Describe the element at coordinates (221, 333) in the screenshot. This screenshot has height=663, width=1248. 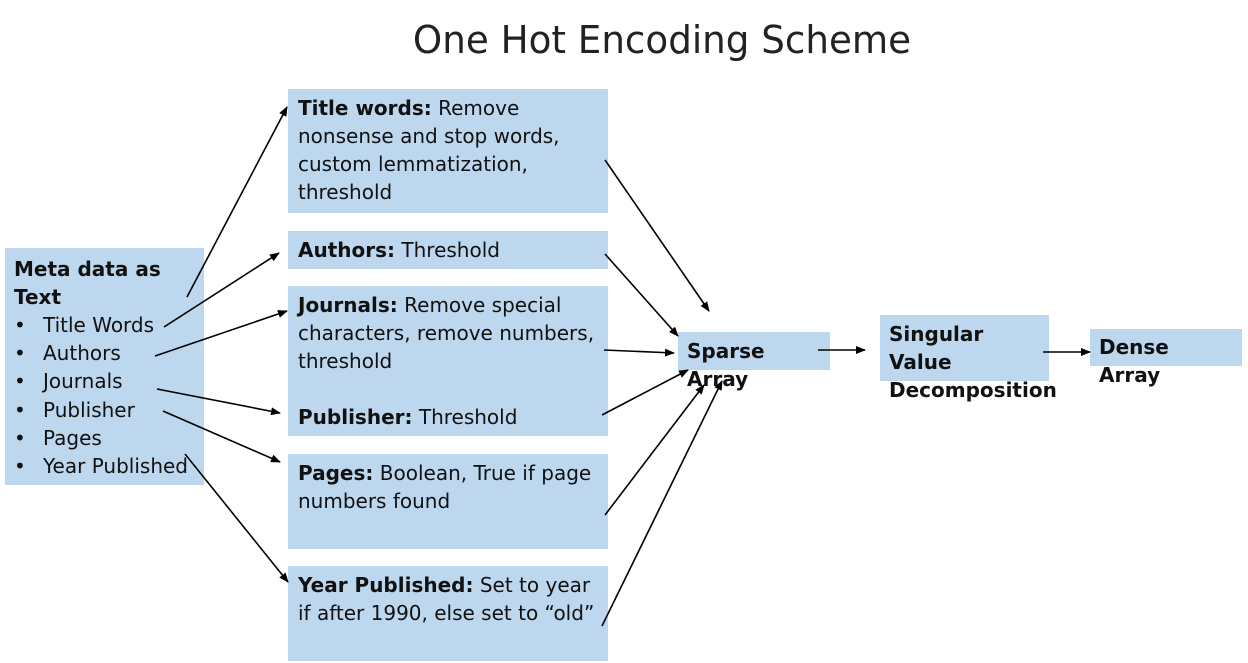
I see `arrow-journals` at that location.